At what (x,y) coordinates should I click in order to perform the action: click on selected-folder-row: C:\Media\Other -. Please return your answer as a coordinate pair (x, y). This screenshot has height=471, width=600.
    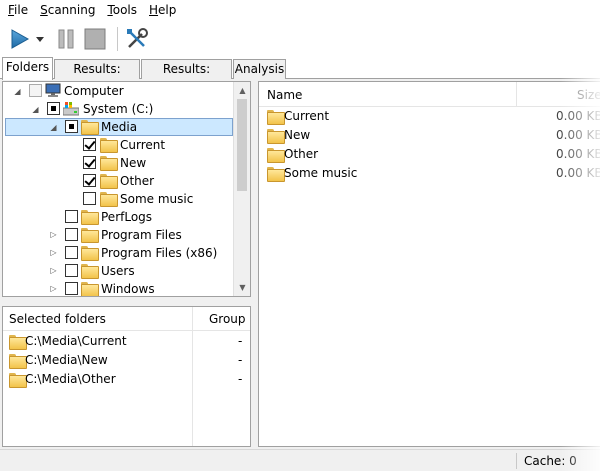
    Looking at the image, I should click on (126, 379).